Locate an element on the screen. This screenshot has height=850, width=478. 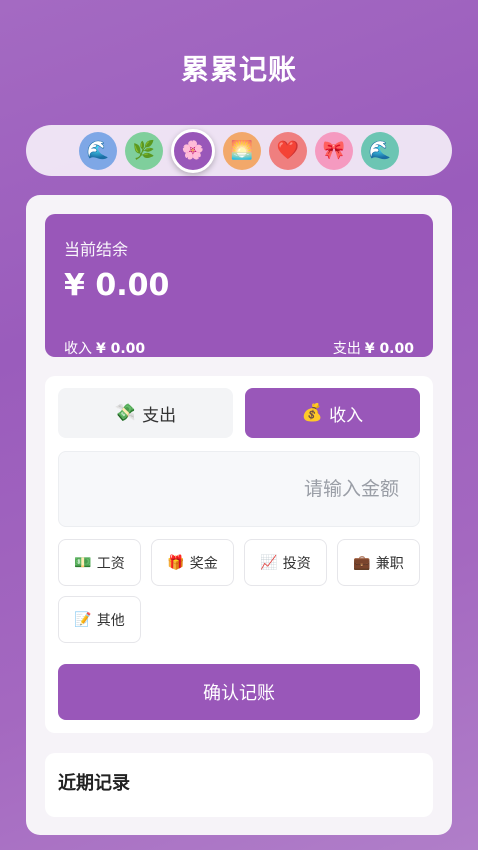
category-label: 奖金 is located at coordinates (203, 563).